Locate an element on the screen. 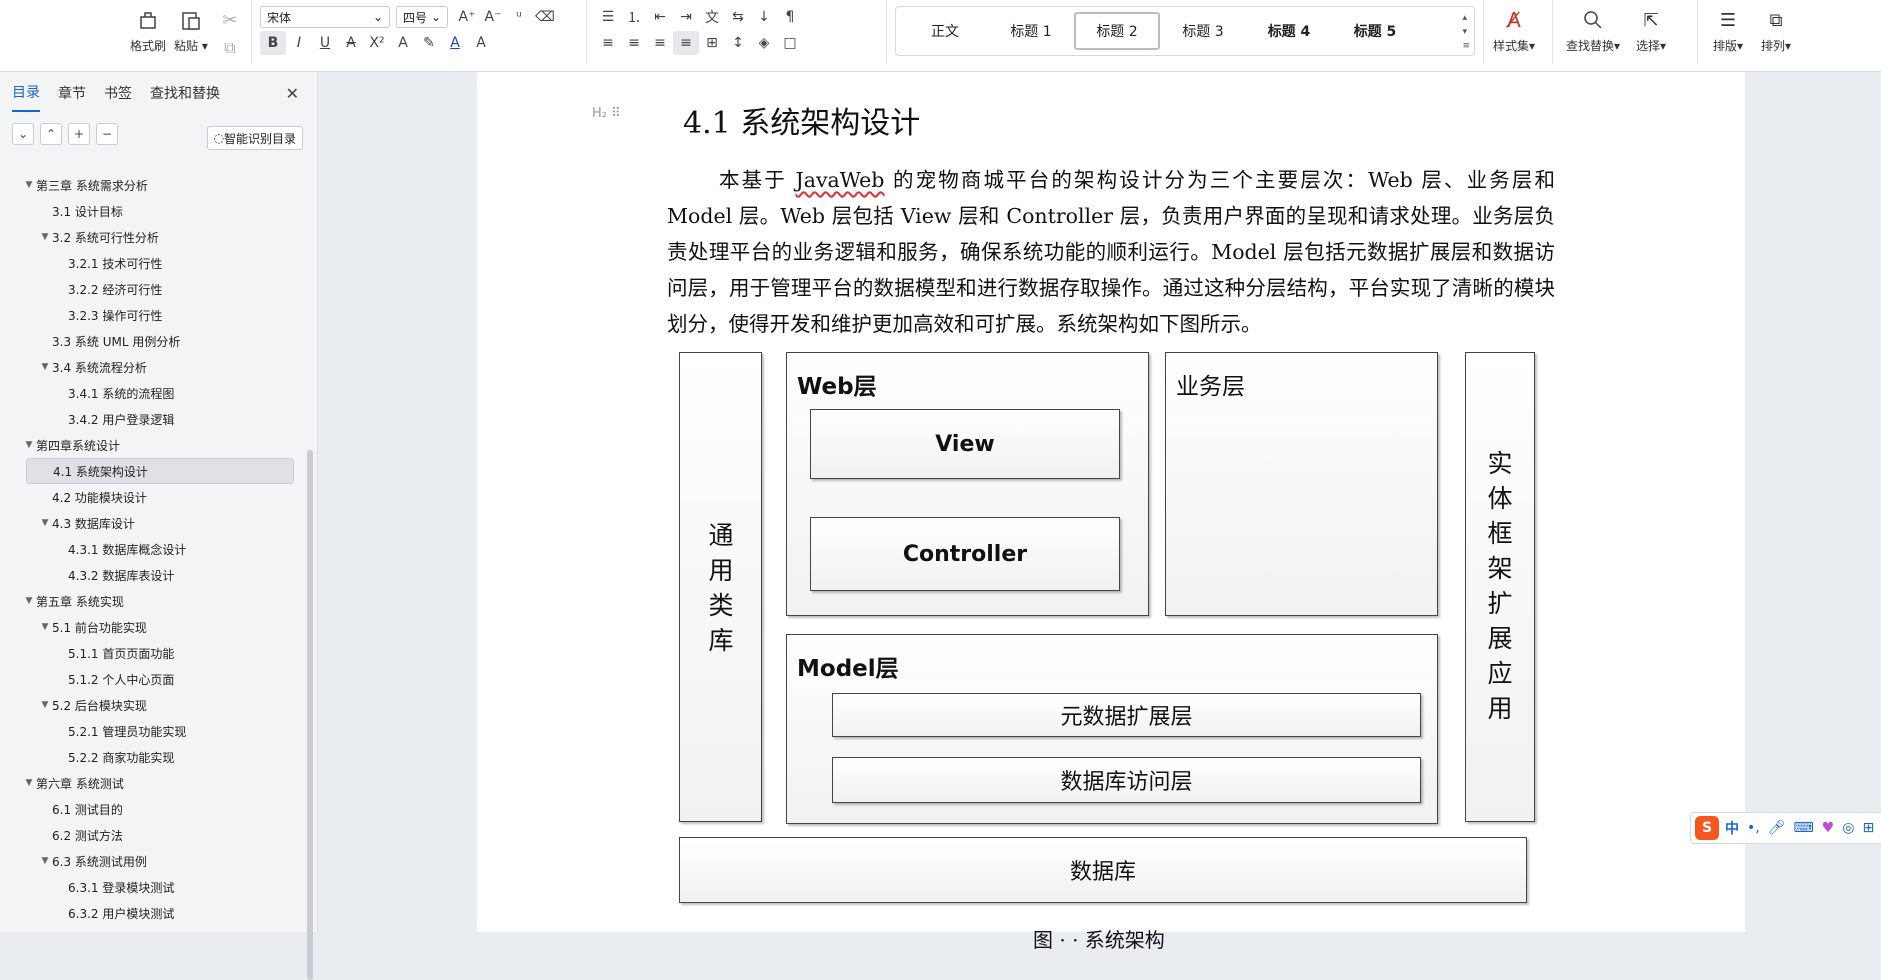  increase-indent-button: ⇥ is located at coordinates (686, 17).